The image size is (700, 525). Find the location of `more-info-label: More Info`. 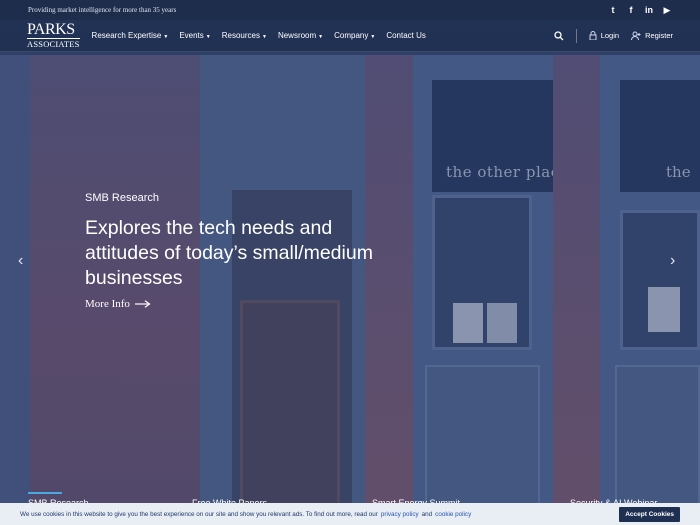

more-info-label: More Info is located at coordinates (107, 304).